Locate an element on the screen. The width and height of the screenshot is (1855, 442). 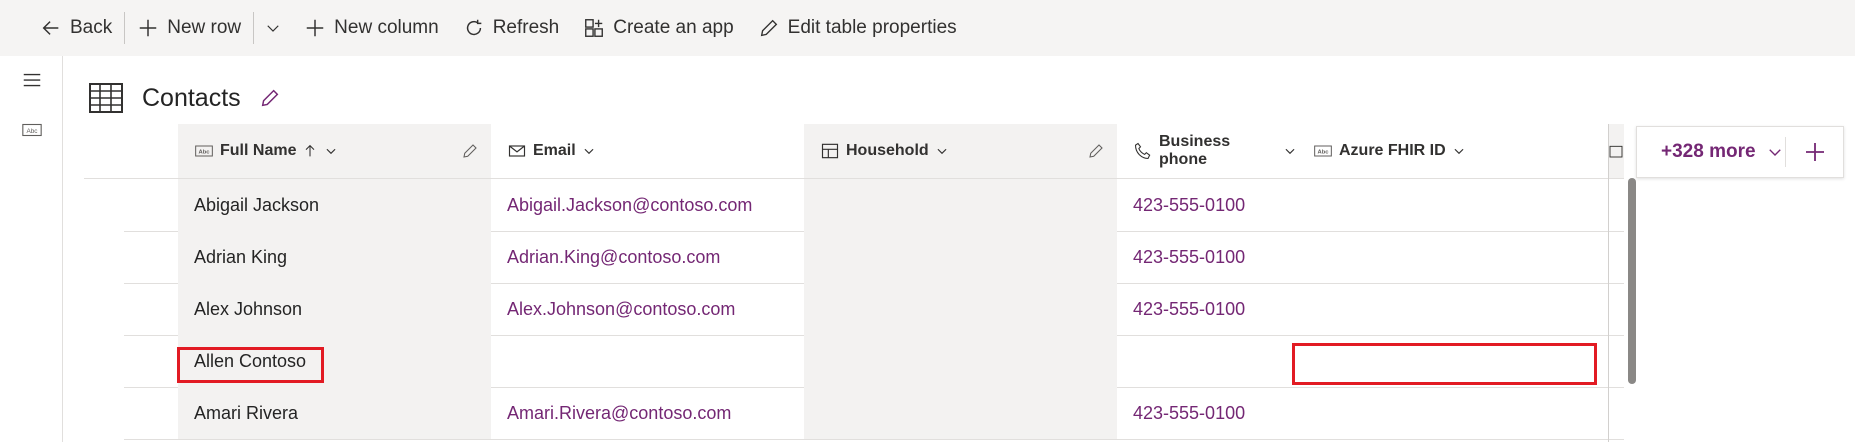
next-column-header-stub is located at coordinates (1616, 151).